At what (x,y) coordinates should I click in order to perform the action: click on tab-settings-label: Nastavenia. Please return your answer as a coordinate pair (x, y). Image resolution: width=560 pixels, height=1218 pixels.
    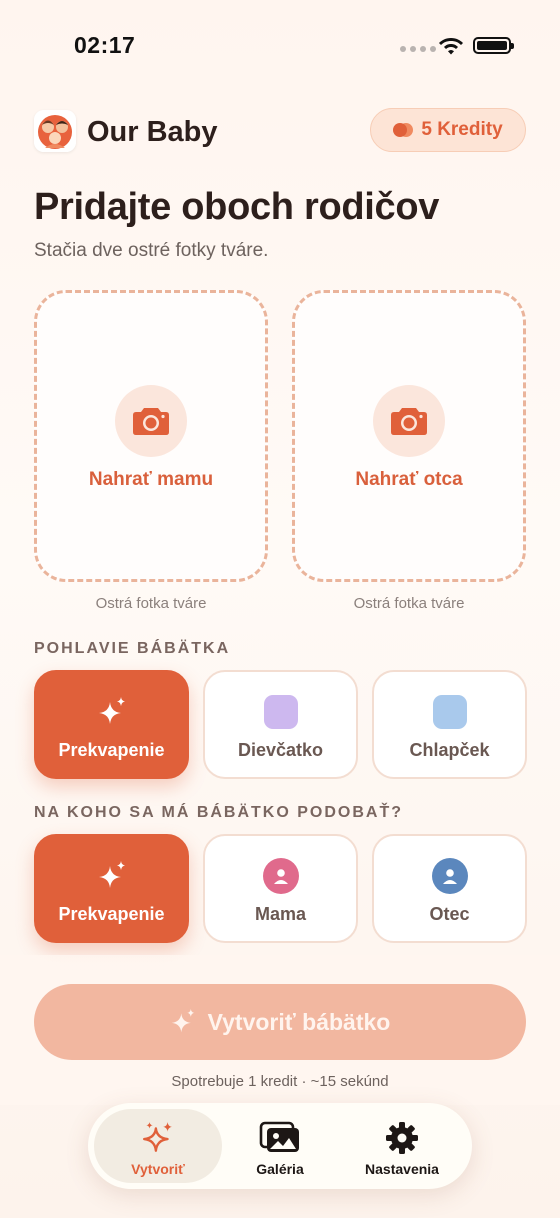
    Looking at the image, I should click on (402, 1169).